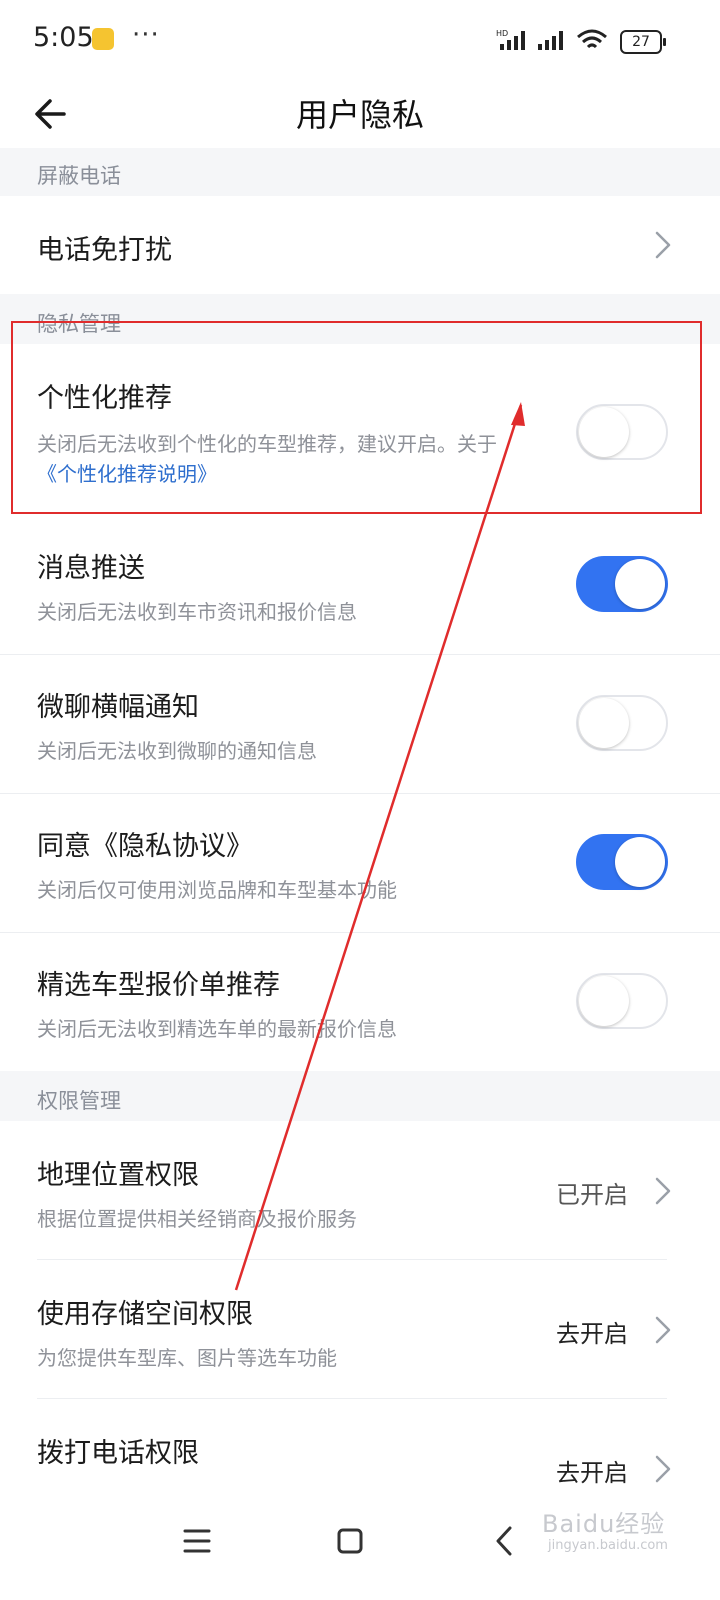  What do you see at coordinates (360, 172) in the screenshot?
I see `section-block-calls: 屏蔽电话` at bounding box center [360, 172].